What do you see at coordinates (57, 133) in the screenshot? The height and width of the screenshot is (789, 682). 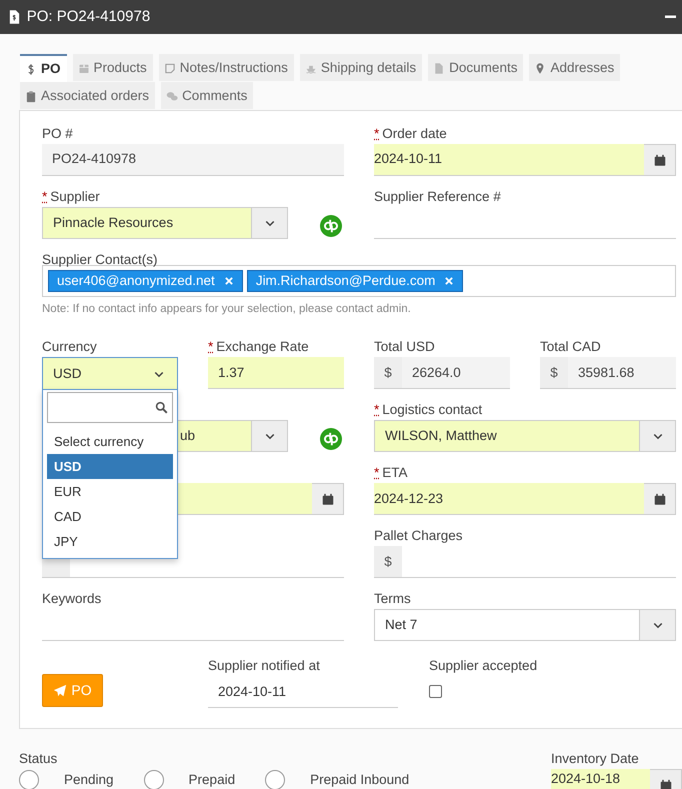 I see `field-label: PO #` at bounding box center [57, 133].